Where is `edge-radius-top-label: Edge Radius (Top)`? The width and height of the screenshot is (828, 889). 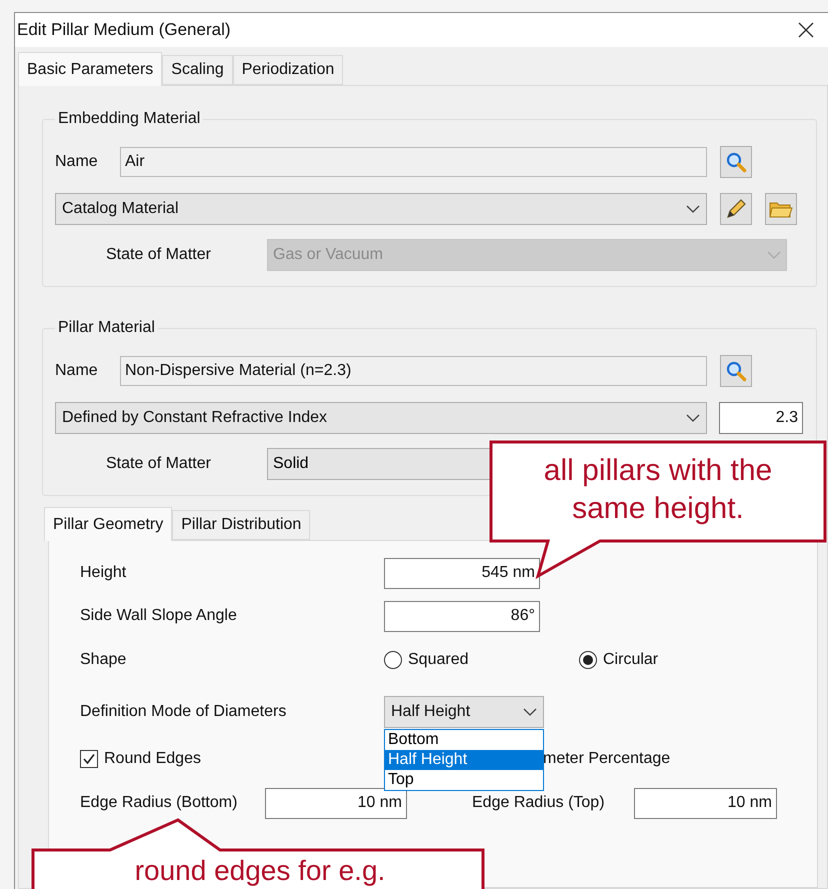
edge-radius-top-label: Edge Radius (Top) is located at coordinates (539, 803).